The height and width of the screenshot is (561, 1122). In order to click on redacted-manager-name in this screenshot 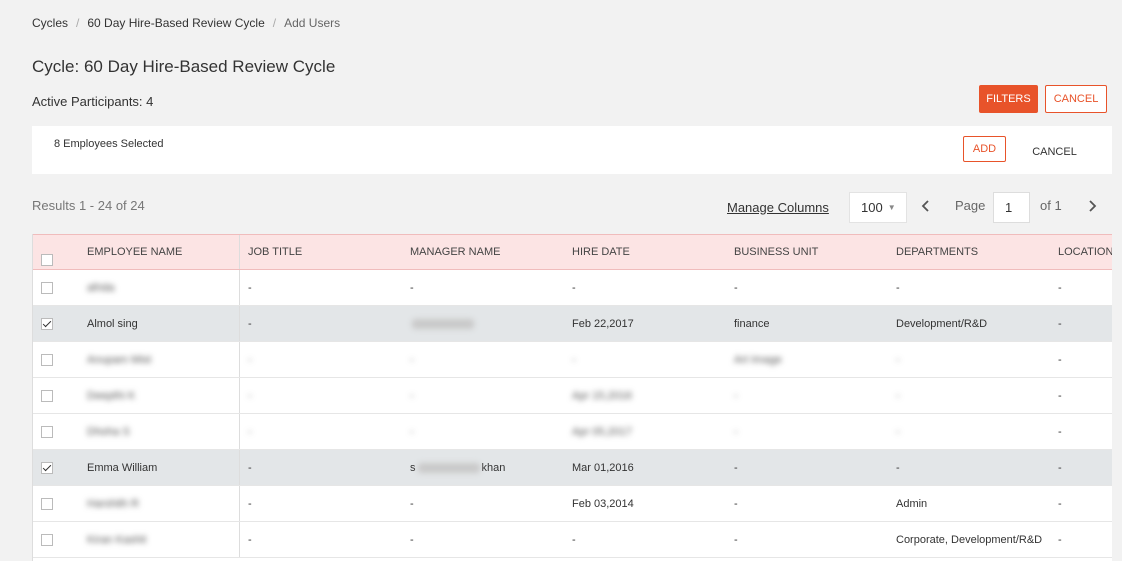, I will do `click(443, 323)`.